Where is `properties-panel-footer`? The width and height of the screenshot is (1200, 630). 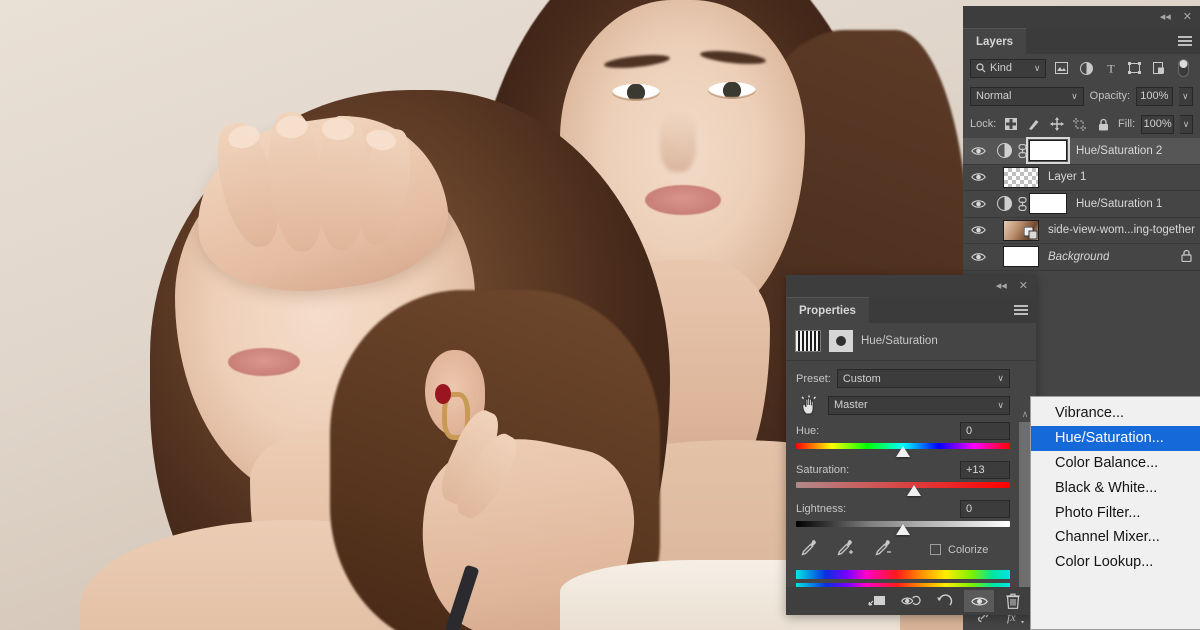 properties-panel-footer is located at coordinates (911, 601).